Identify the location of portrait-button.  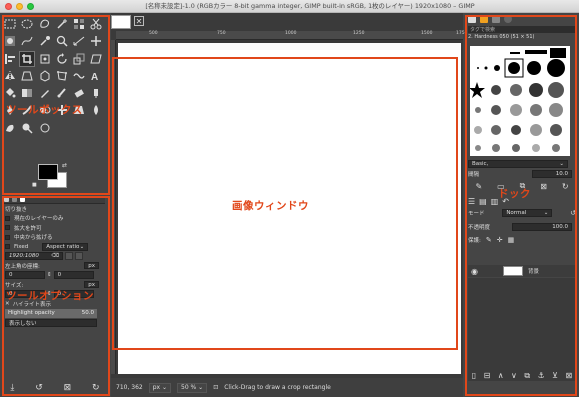
(69, 256).